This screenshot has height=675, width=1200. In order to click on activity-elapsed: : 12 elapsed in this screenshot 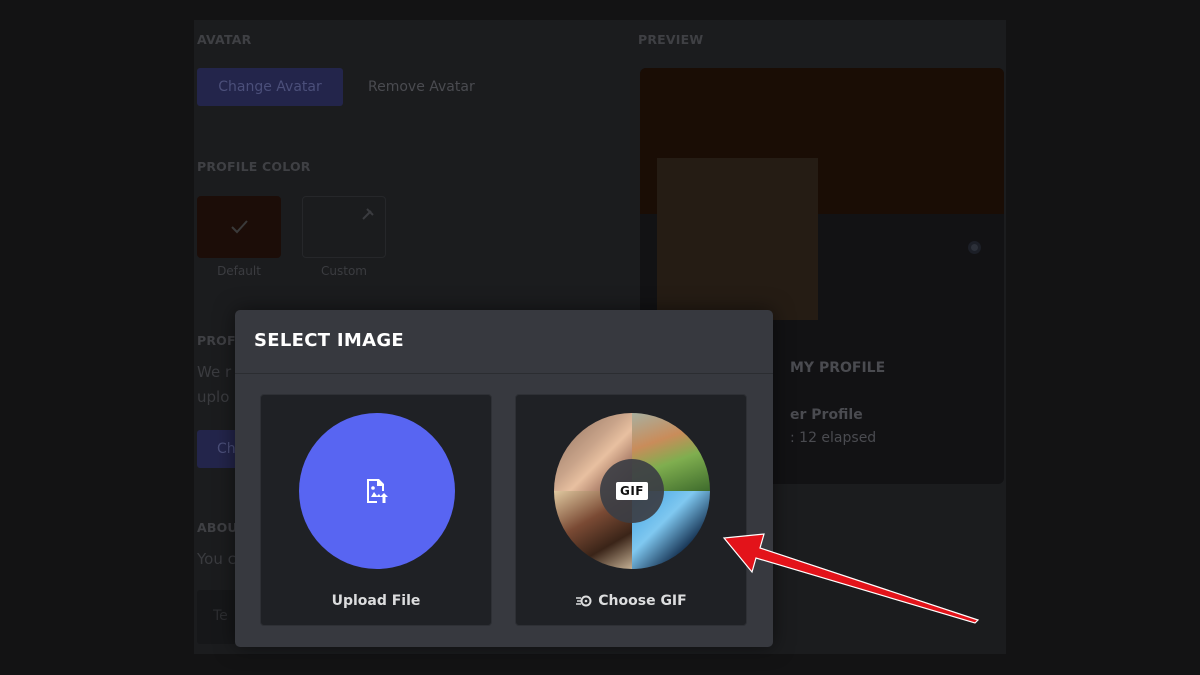, I will do `click(833, 438)`.